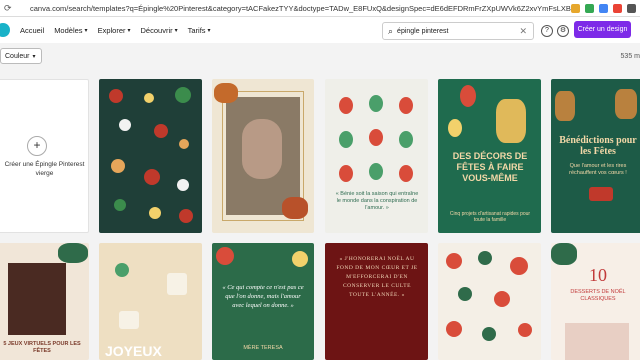 The image size is (640, 360). What do you see at coordinates (598, 146) in the screenshot?
I see `card-title: Bénédictions pour les Fêtes` at bounding box center [598, 146].